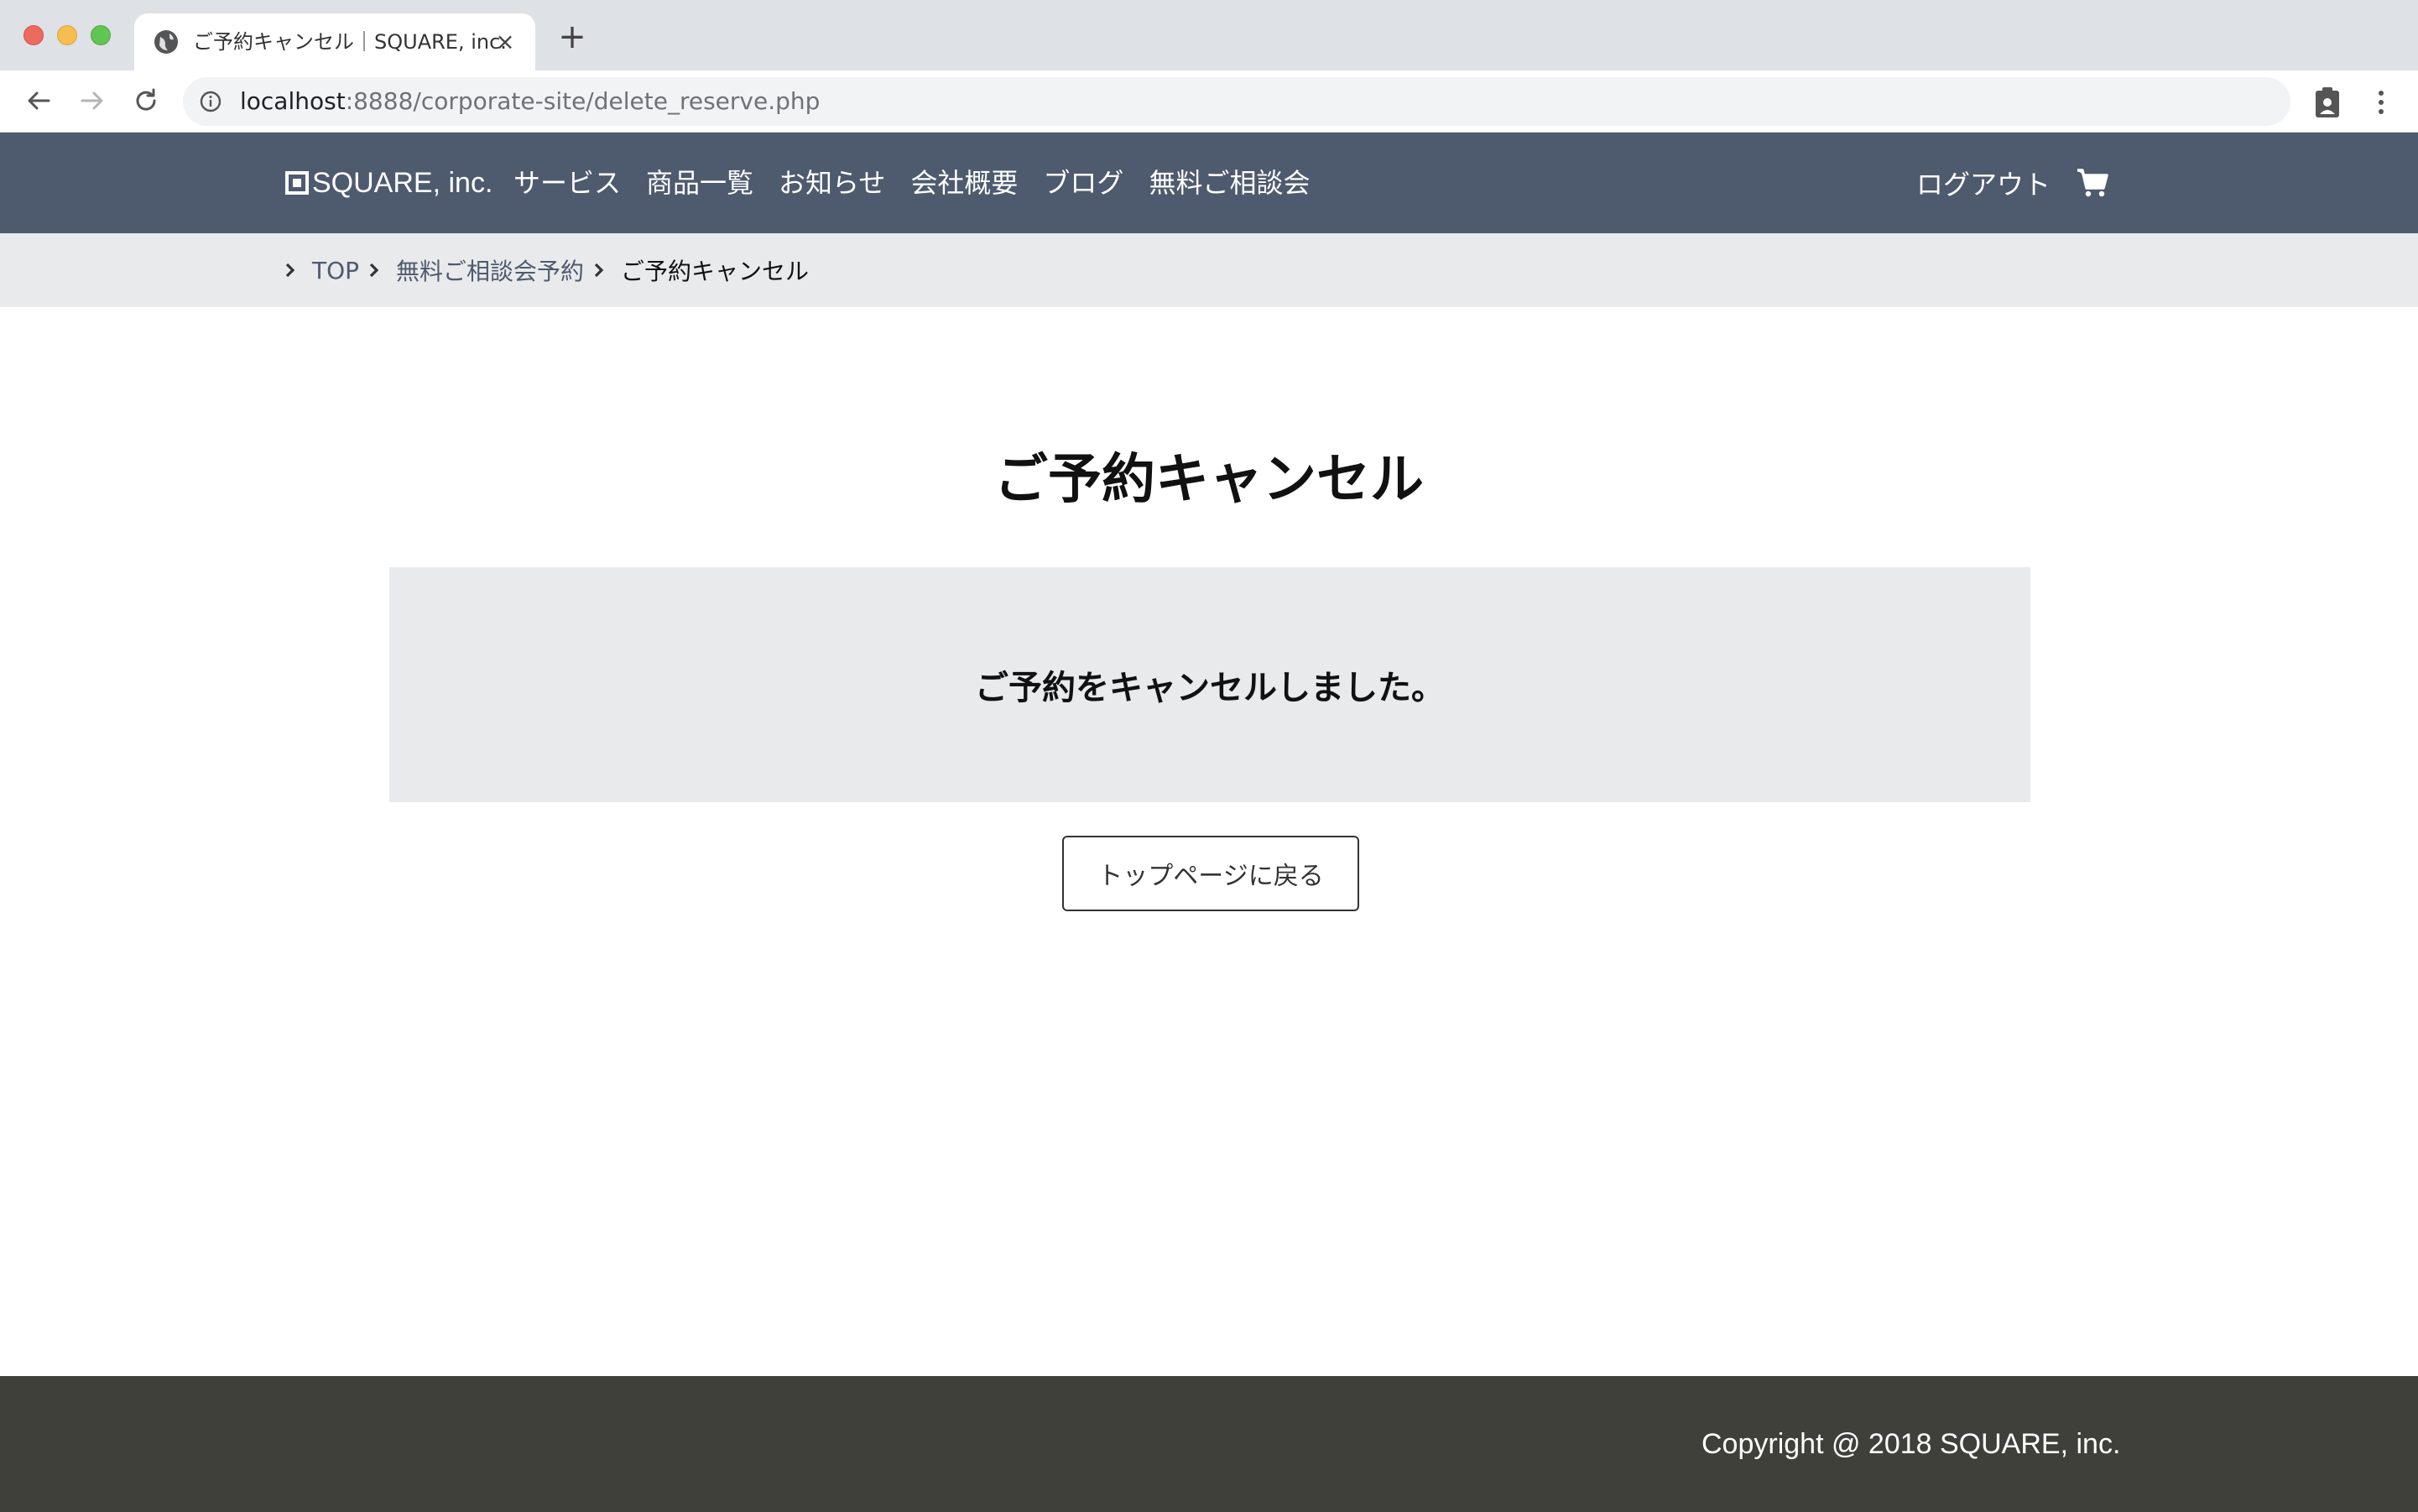 This screenshot has height=1512, width=2418. I want to click on cancel-message: ご予約をキャンセルしました。, so click(1210, 688).